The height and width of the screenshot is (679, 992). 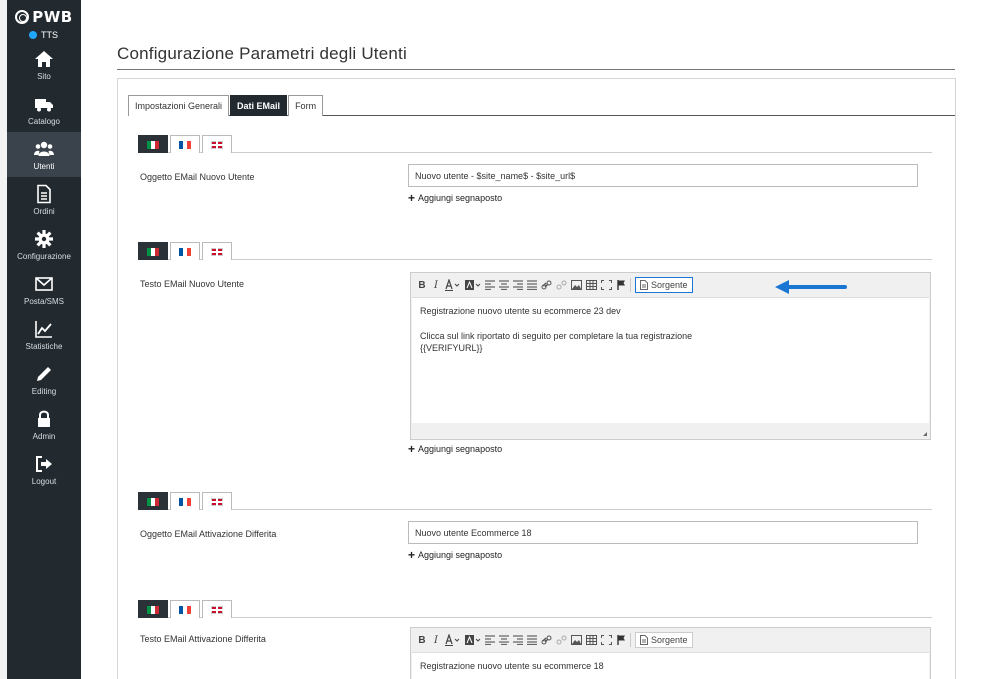 I want to click on sidebar-item-posta-sms: Posta/SMS, so click(x=44, y=289).